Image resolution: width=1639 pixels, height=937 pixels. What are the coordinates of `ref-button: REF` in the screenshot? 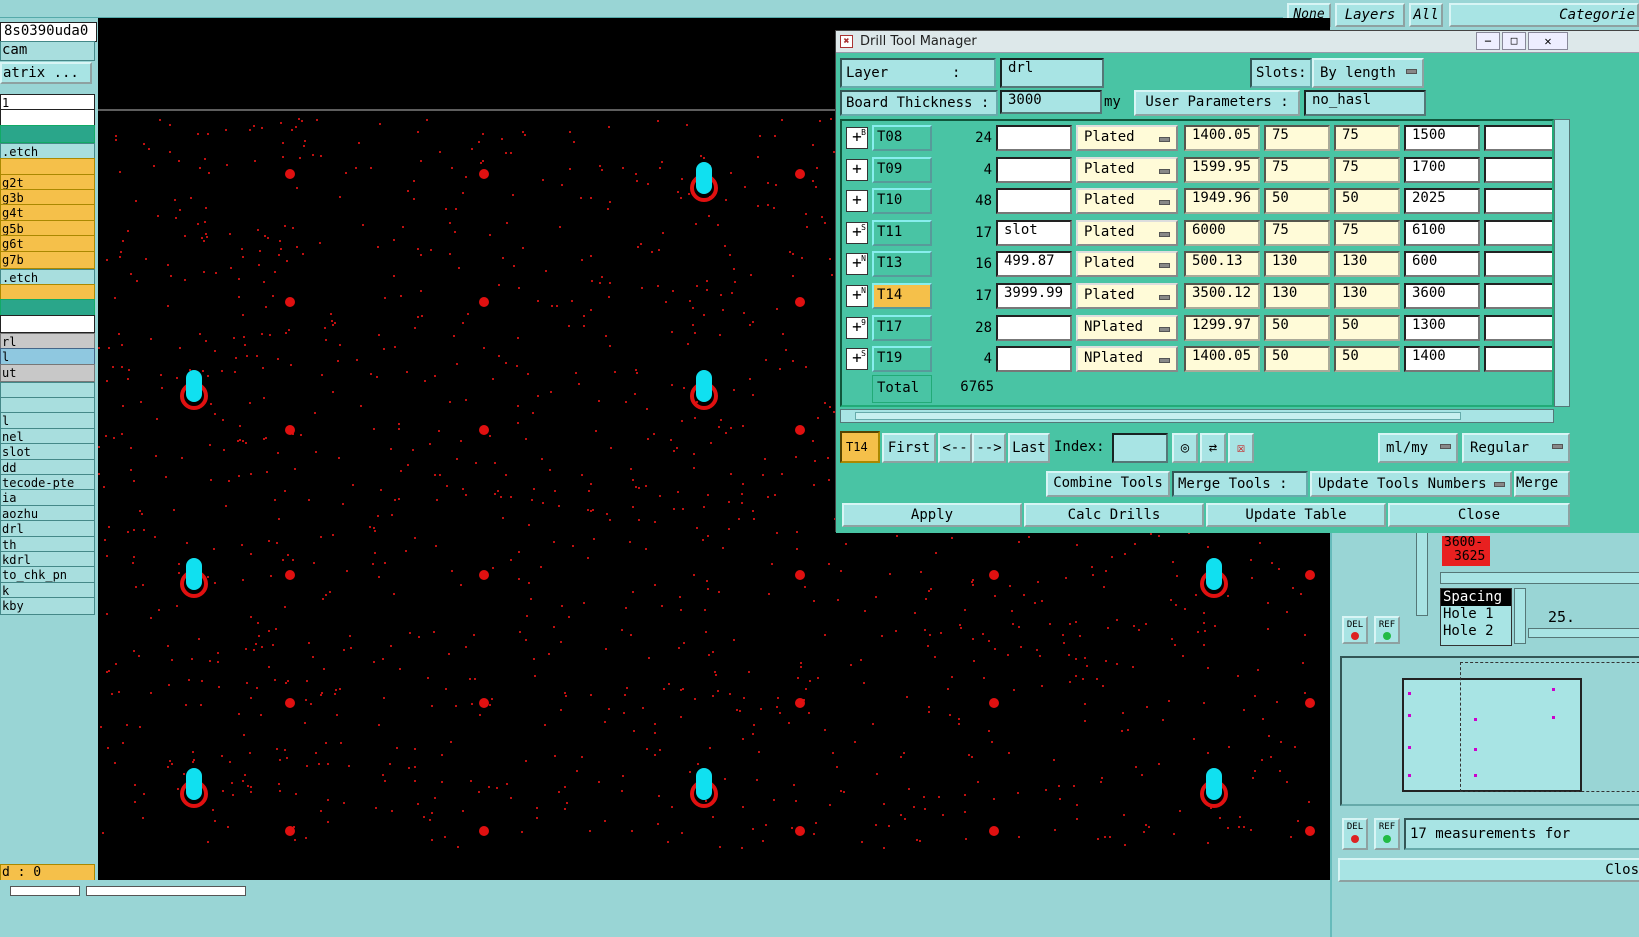 It's located at (1387, 834).